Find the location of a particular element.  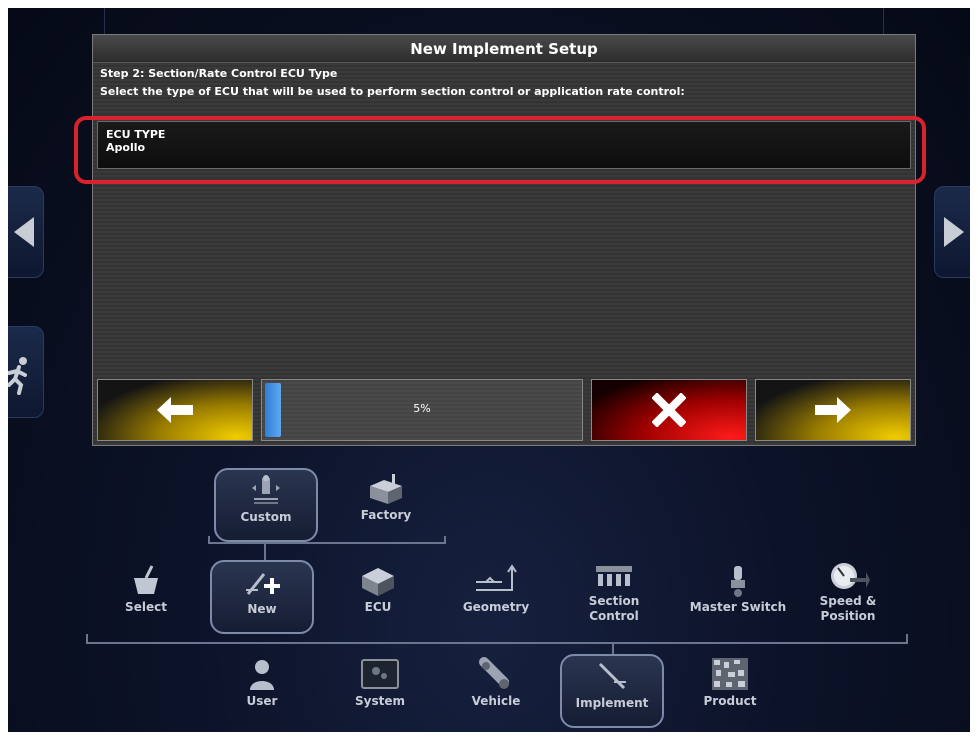

next-page-button is located at coordinates (952, 232).